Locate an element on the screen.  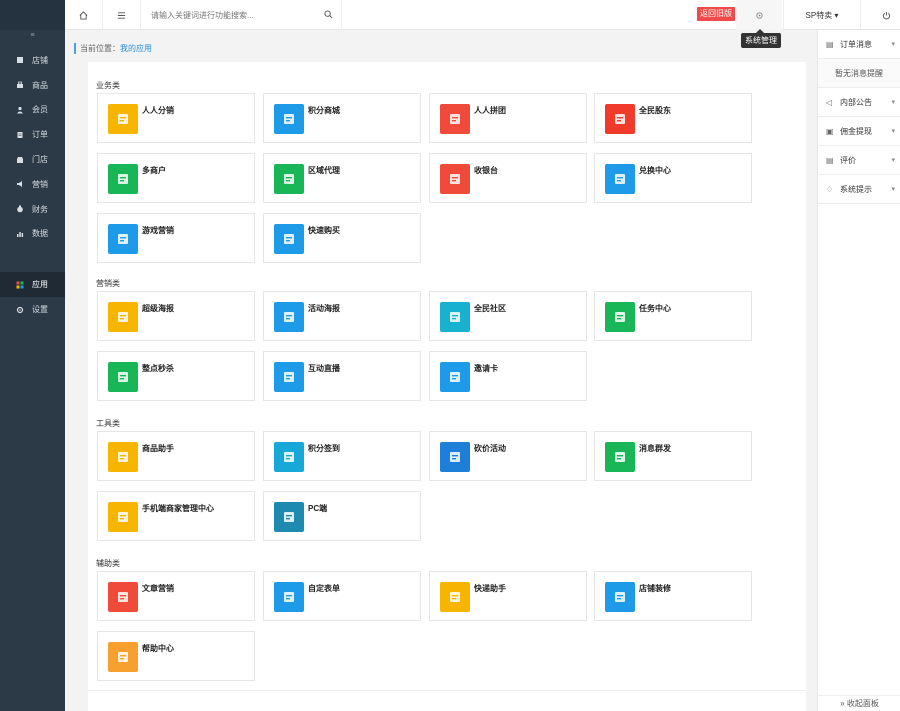
app-card: 商品助手 is located at coordinates (176, 456).